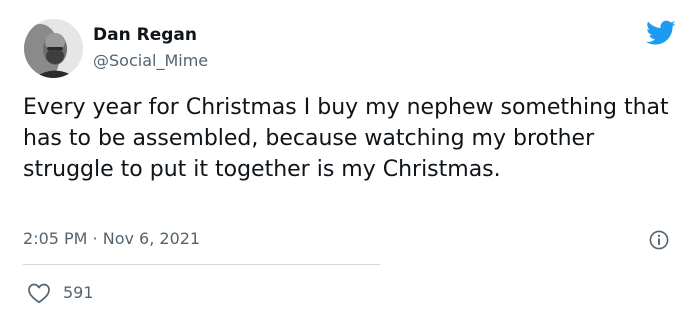 The width and height of the screenshot is (700, 319). I want to click on tweet-timestamp: 2:05 PM · Nov 6, 2021, so click(111, 239).